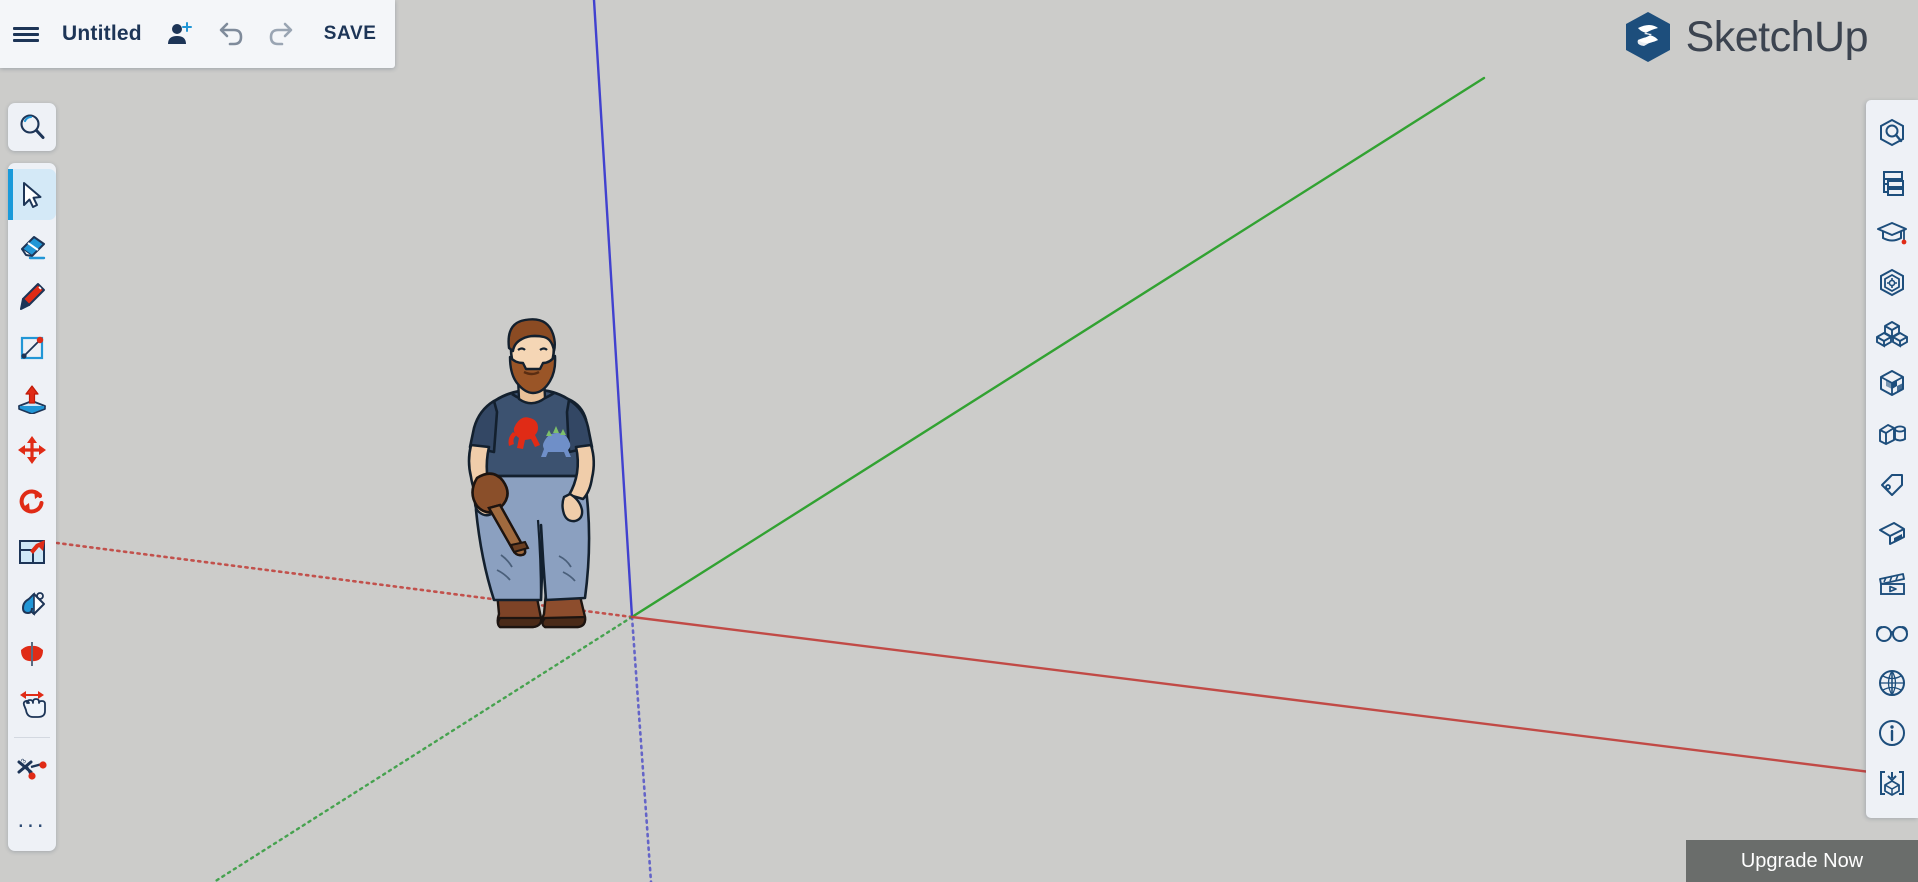  I want to click on sketchup-brand: SketchUp, so click(1745, 37).